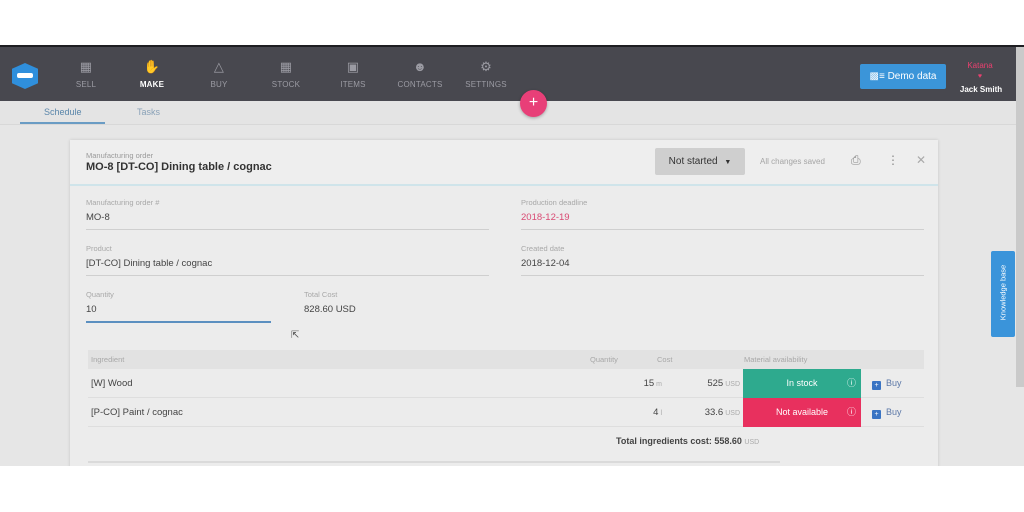 This screenshot has height=512, width=1024. I want to click on status-dropdown: Not started ▼, so click(700, 161).